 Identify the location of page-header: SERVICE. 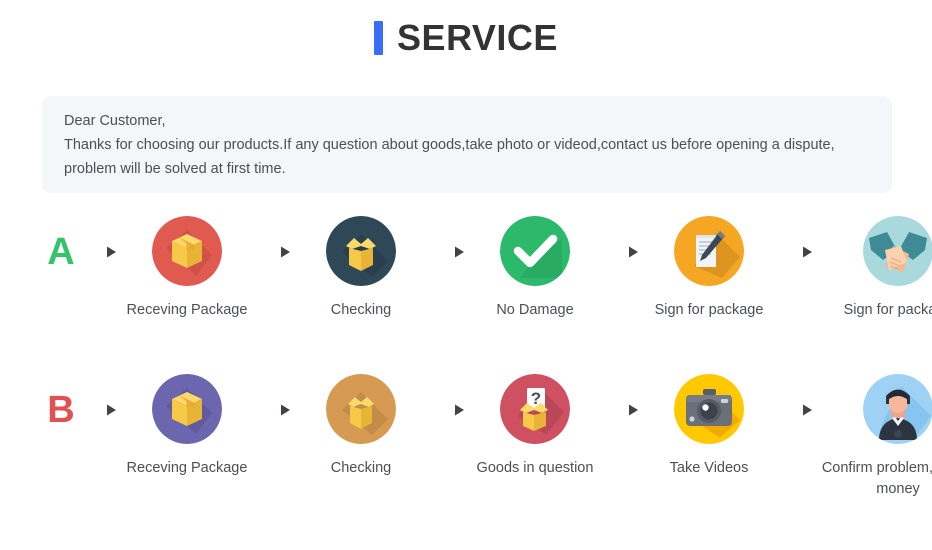
(466, 28).